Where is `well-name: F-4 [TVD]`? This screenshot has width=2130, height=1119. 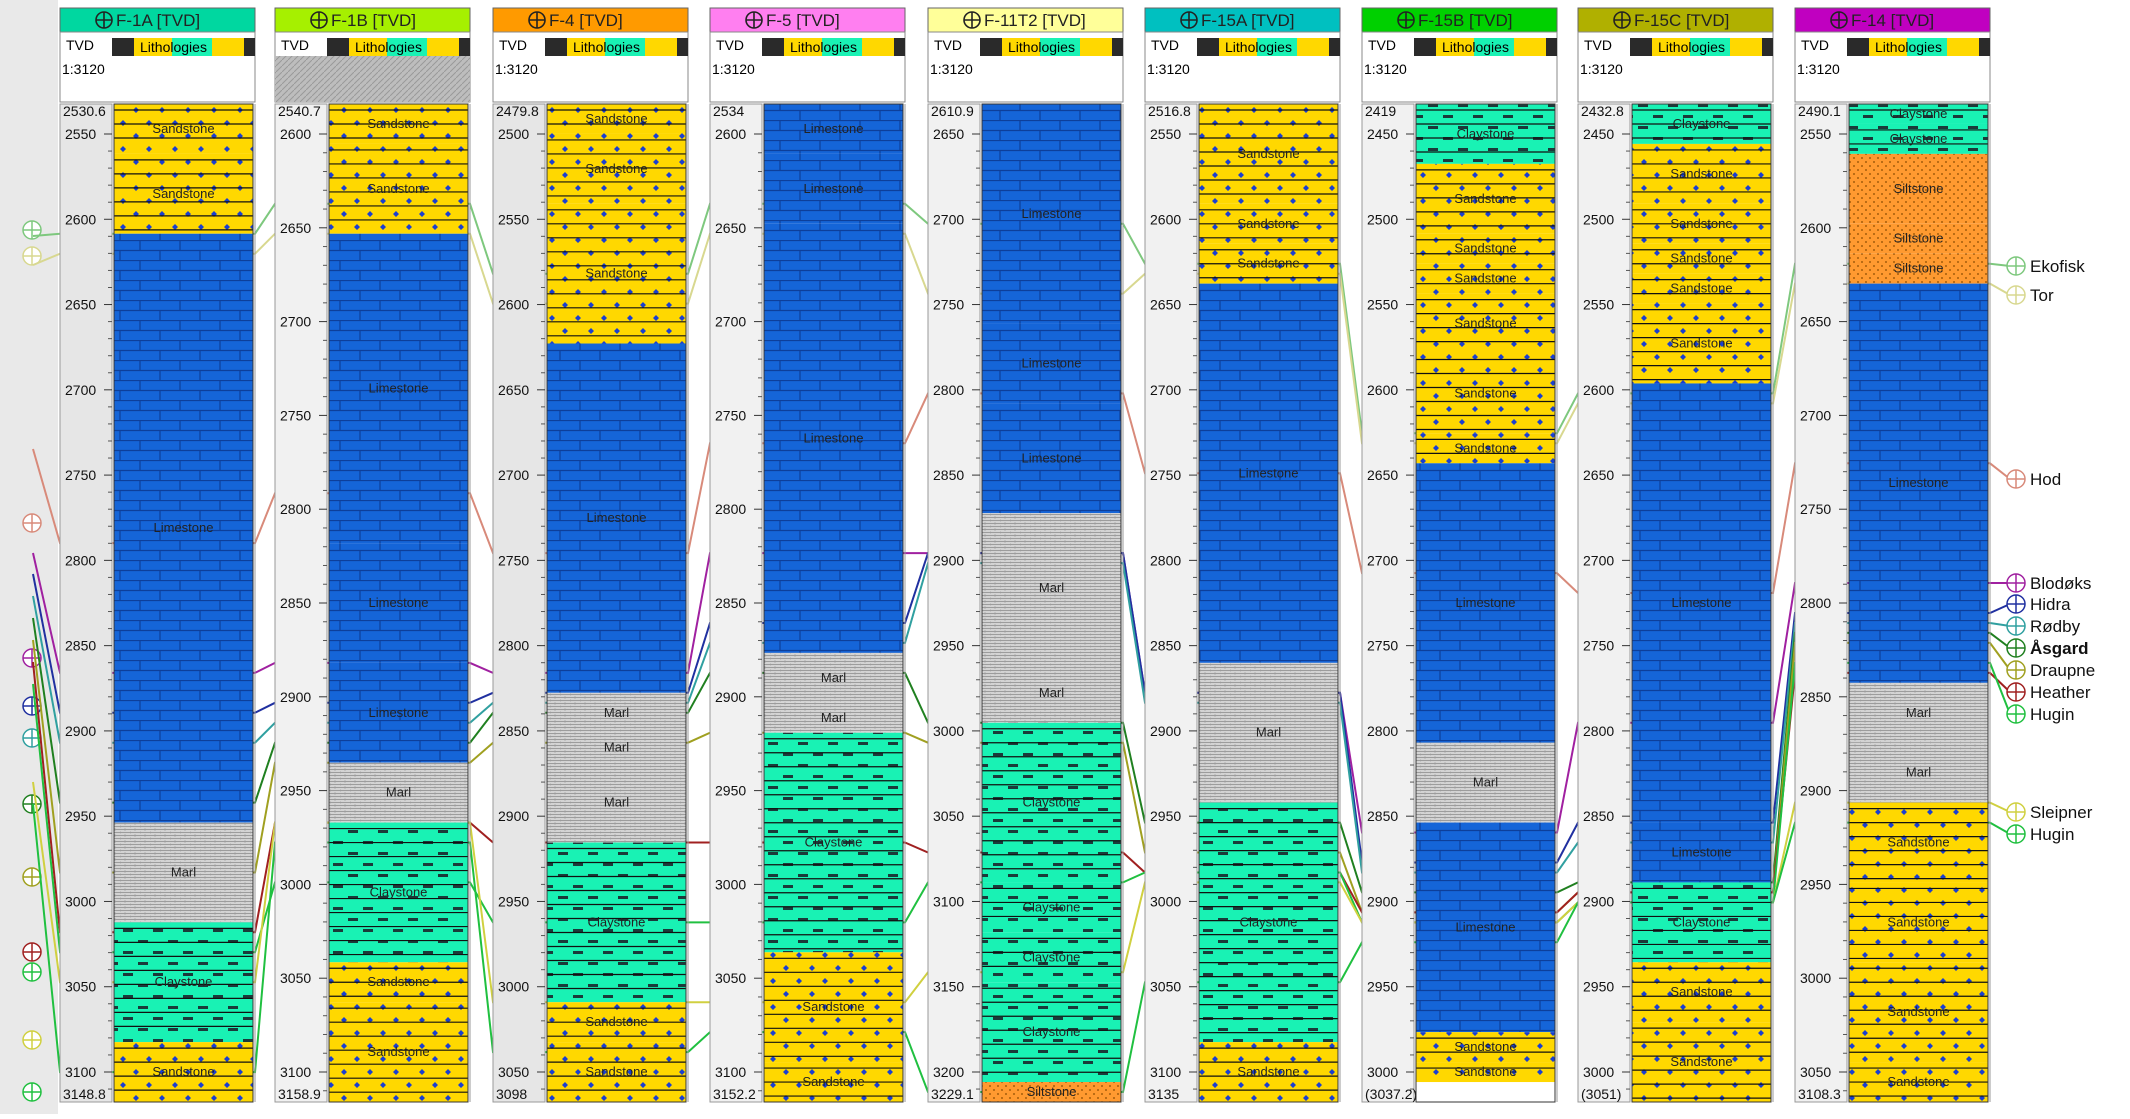 well-name: F-4 [TVD] is located at coordinates (586, 20).